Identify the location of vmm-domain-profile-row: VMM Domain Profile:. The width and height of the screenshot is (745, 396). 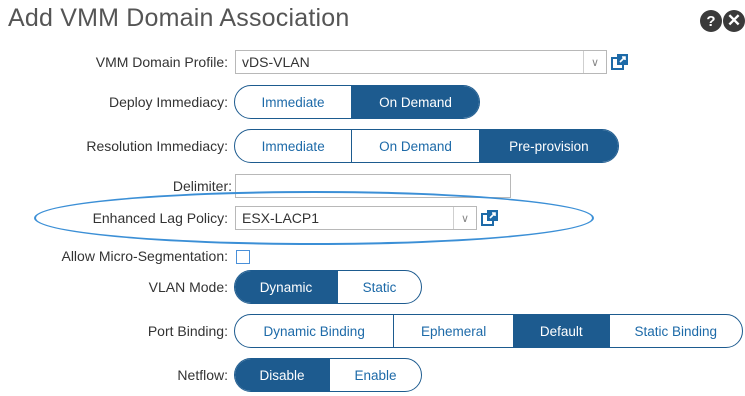
(114, 62).